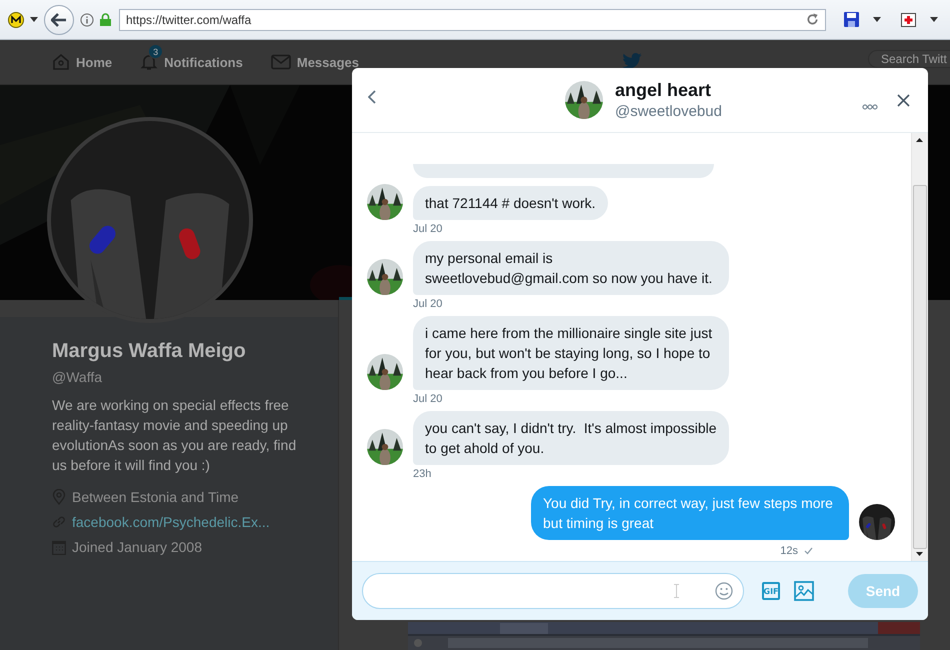  Describe the element at coordinates (280, 62) in the screenshot. I see `envelope-icon` at that location.